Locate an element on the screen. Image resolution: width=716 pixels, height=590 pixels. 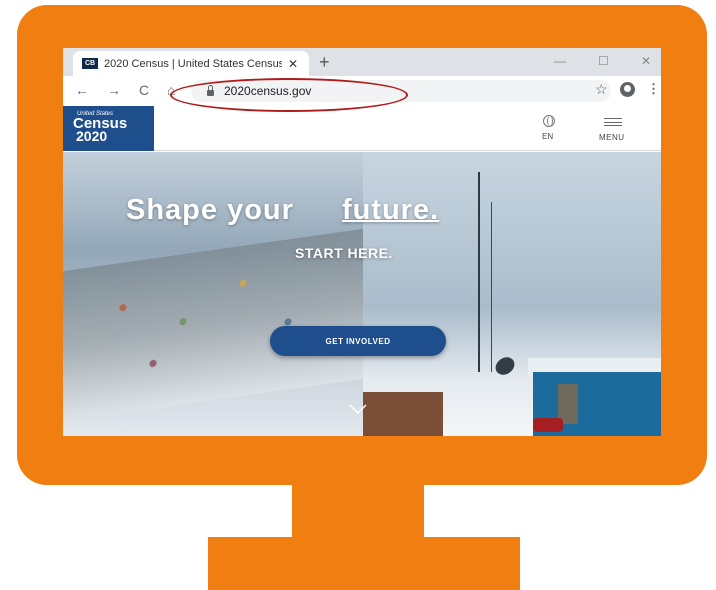
close-tab-icon: ✕ is located at coordinates (293, 64).